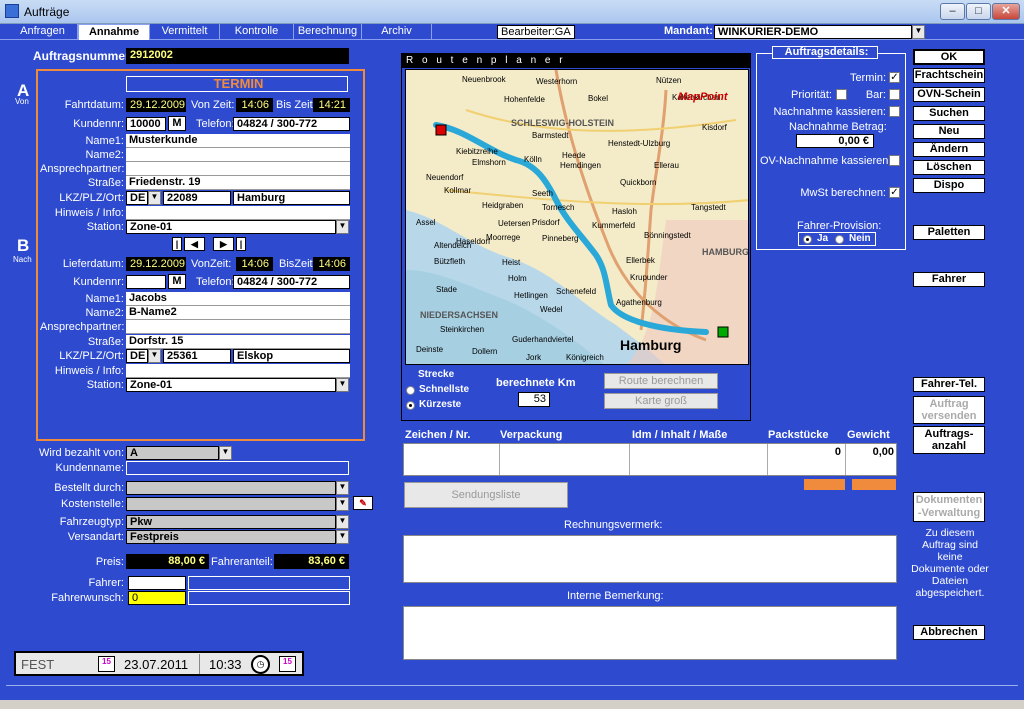 This screenshot has width=1024, height=709. Describe the element at coordinates (291, 198) in the screenshot. I see `ort-field: Hamburg` at that location.